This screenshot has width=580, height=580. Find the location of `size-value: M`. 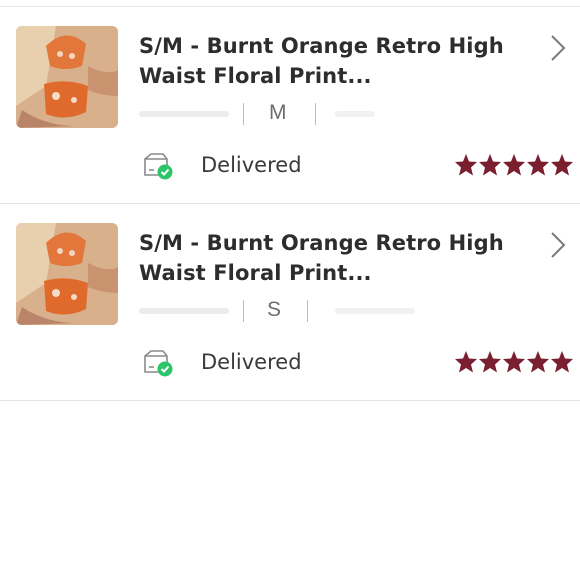

size-value: M is located at coordinates (278, 112).